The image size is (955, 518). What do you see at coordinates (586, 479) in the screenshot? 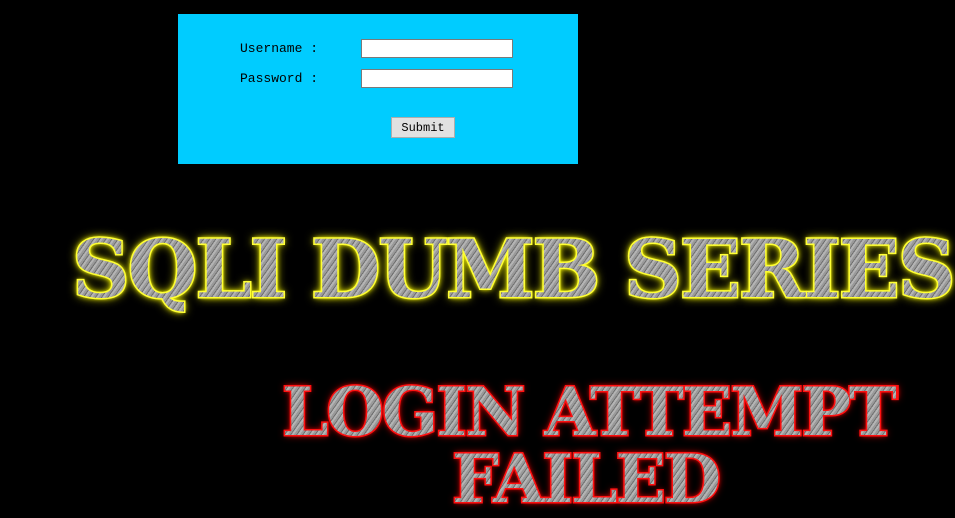
I see `failed-banner: FAILED` at bounding box center [586, 479].